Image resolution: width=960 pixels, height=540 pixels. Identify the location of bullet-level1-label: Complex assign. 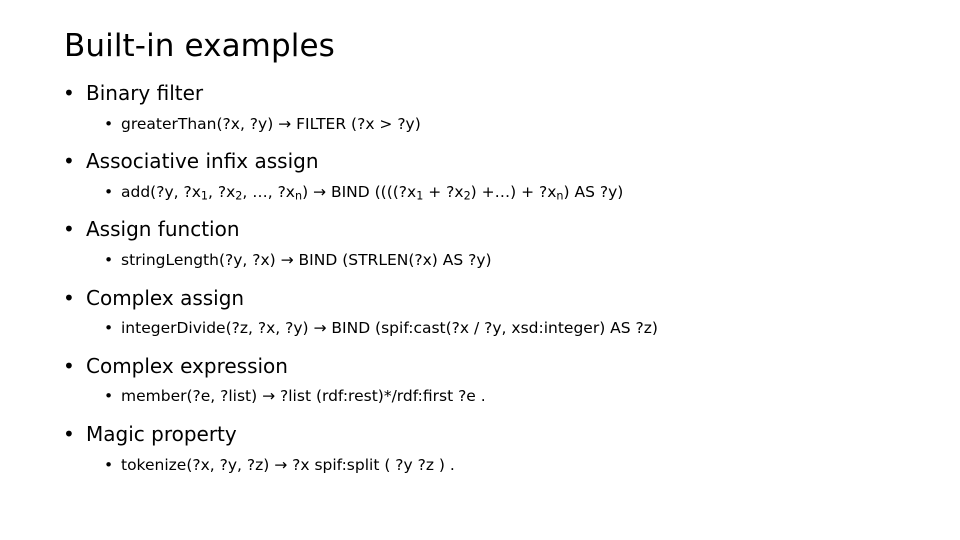
(165, 297).